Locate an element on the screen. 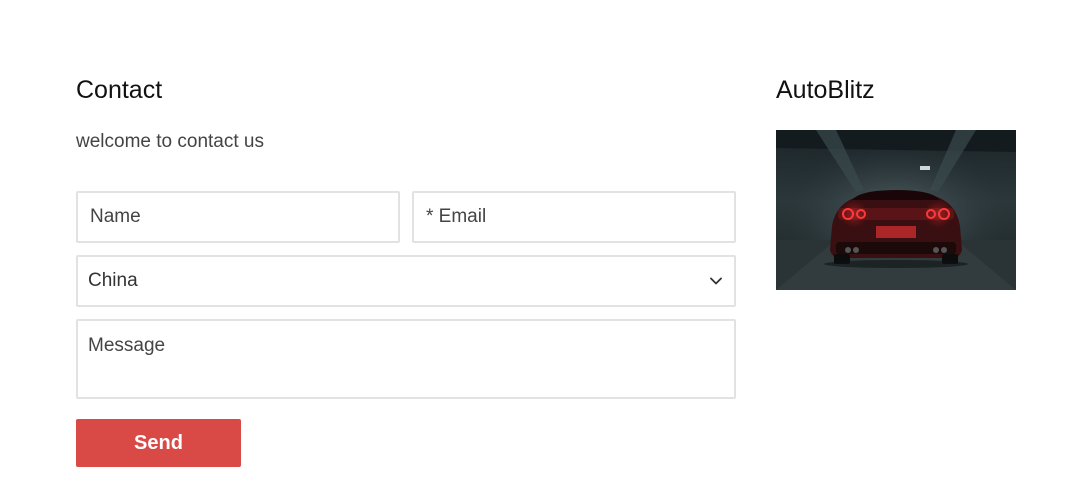  country-select-value: China is located at coordinates (113, 280).